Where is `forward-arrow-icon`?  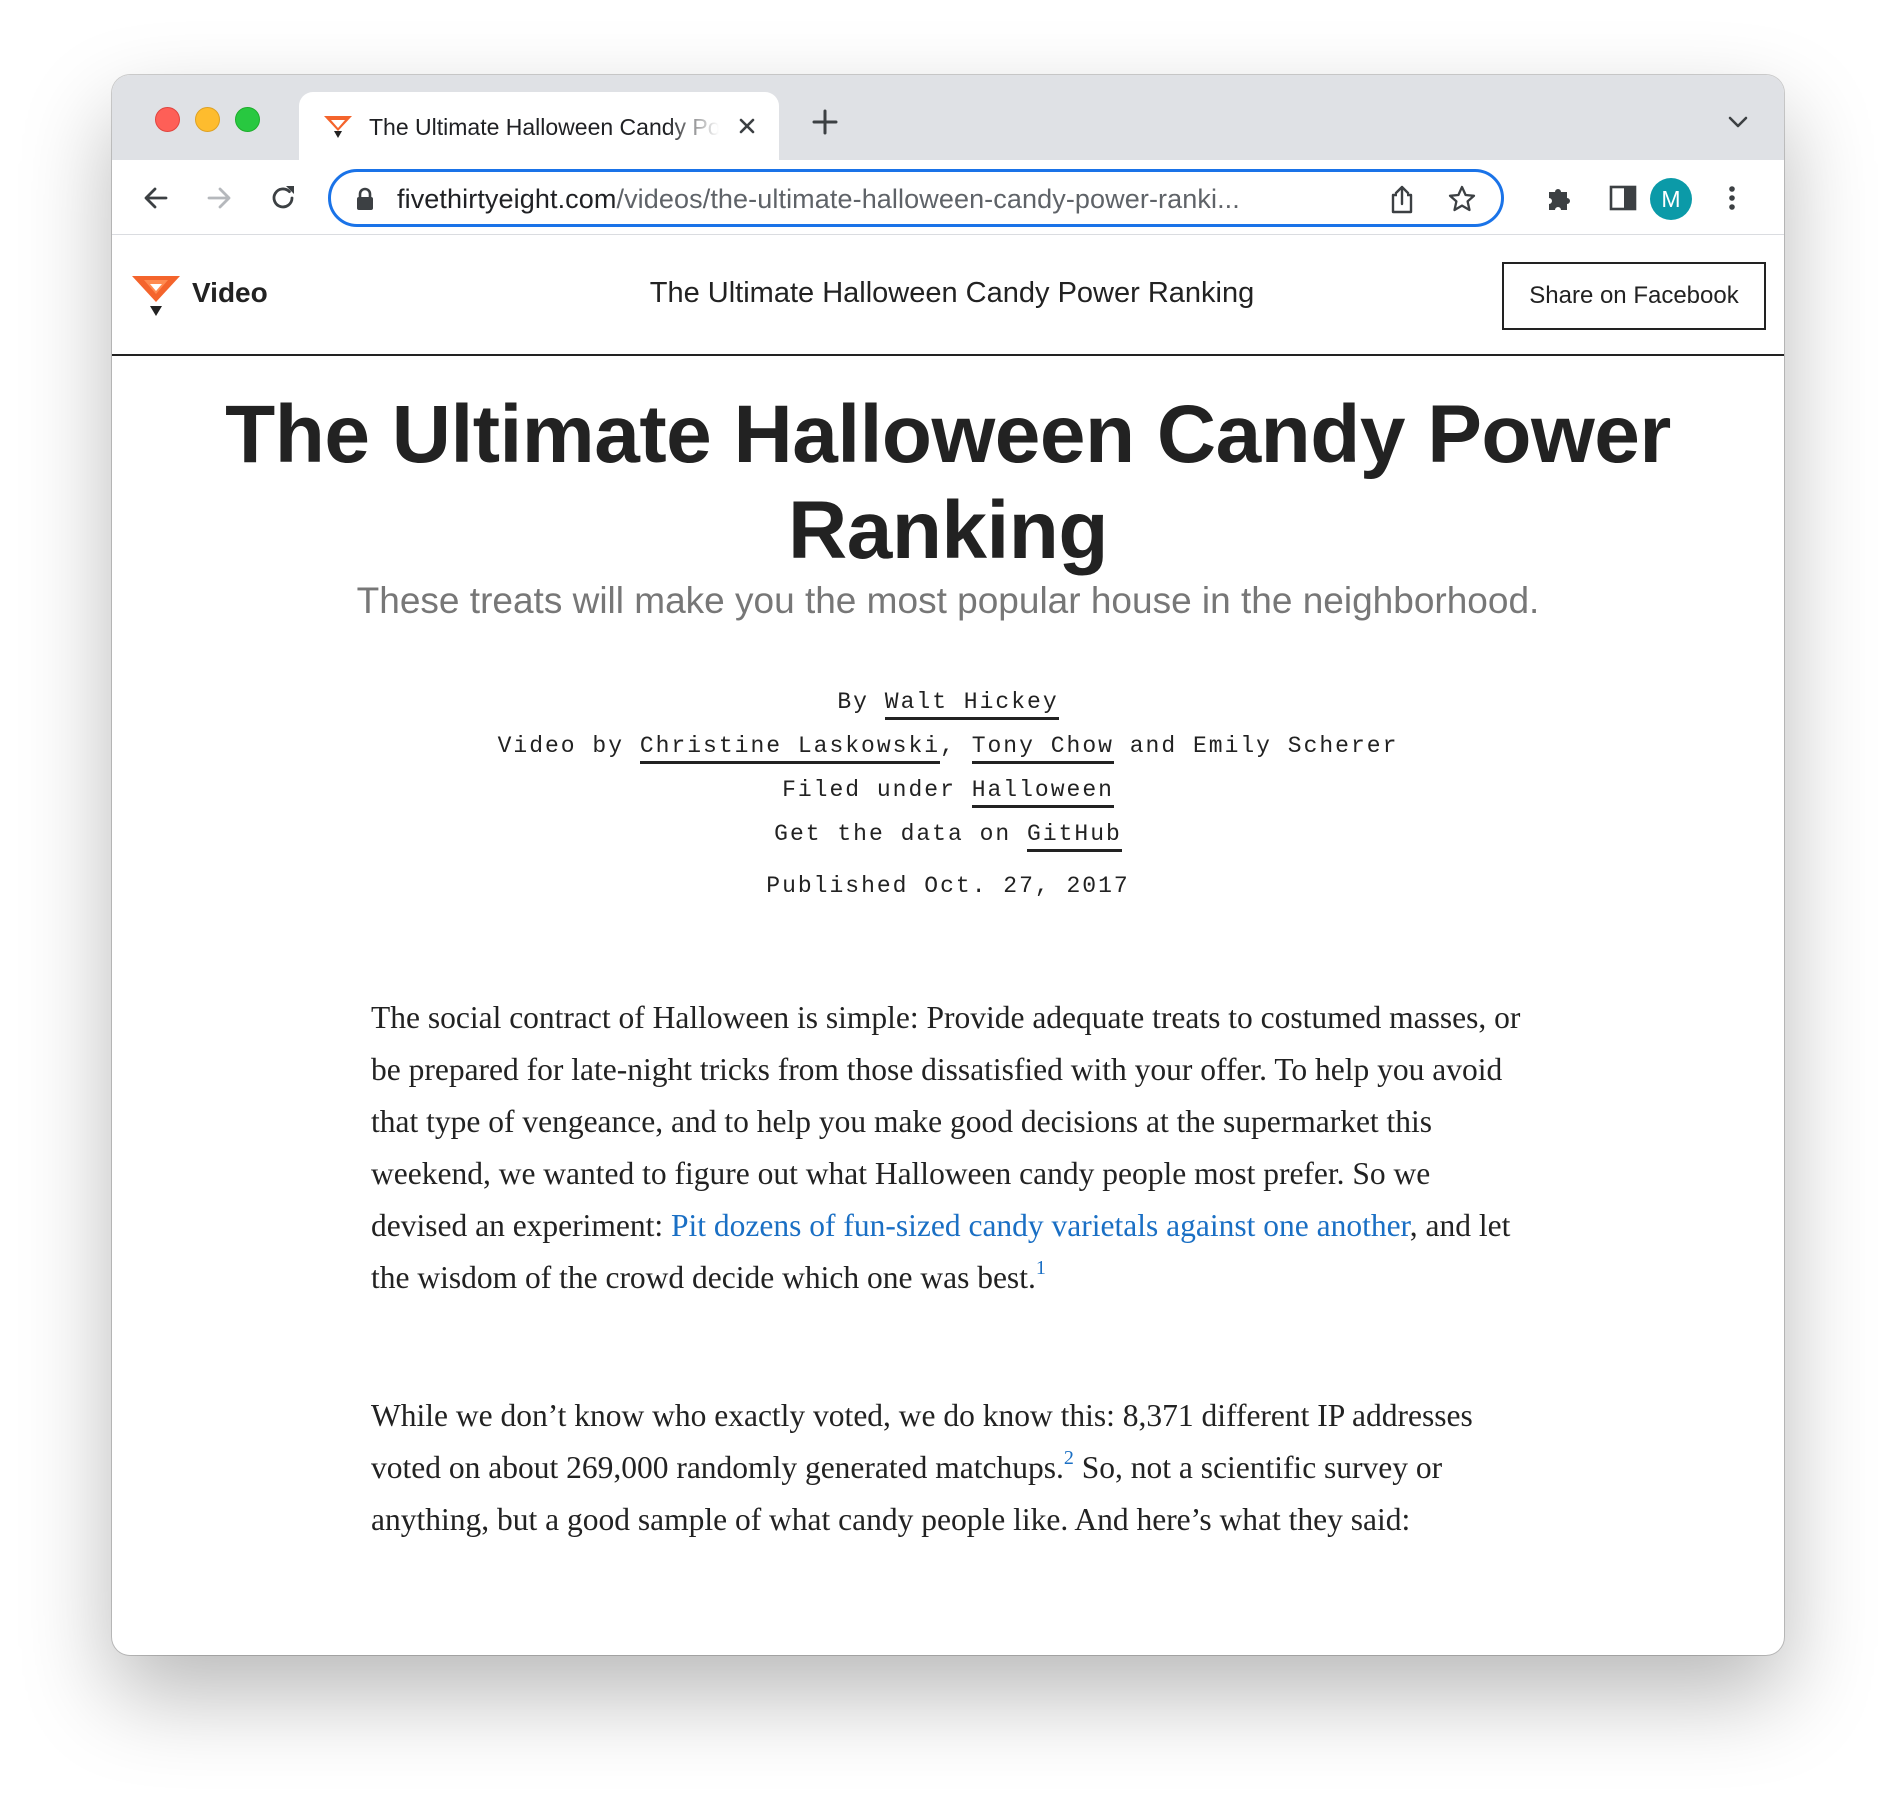
forward-arrow-icon is located at coordinates (219, 198).